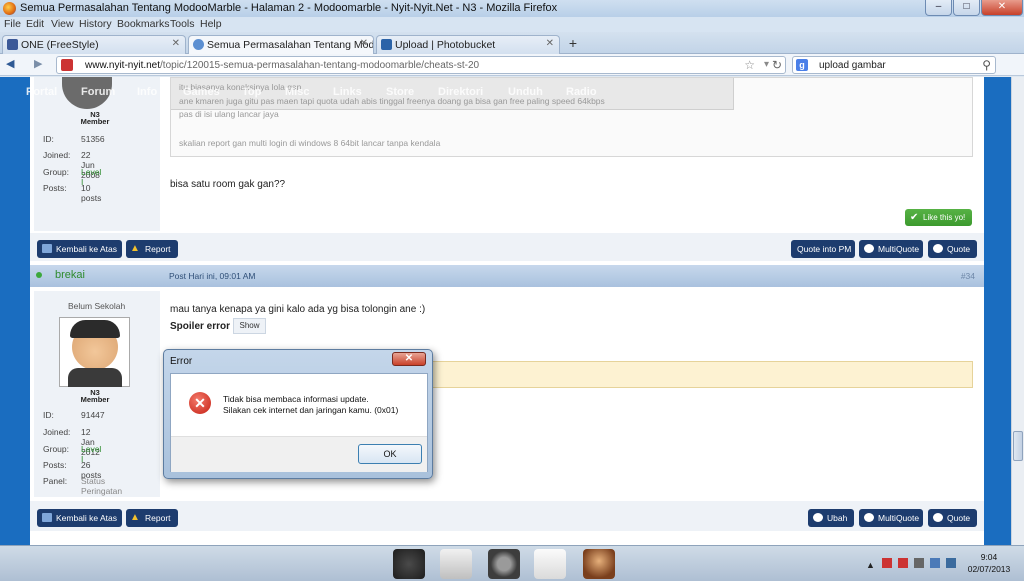 The image size is (1024, 581). I want to click on vertical-scrollbar, so click(1017, 311).